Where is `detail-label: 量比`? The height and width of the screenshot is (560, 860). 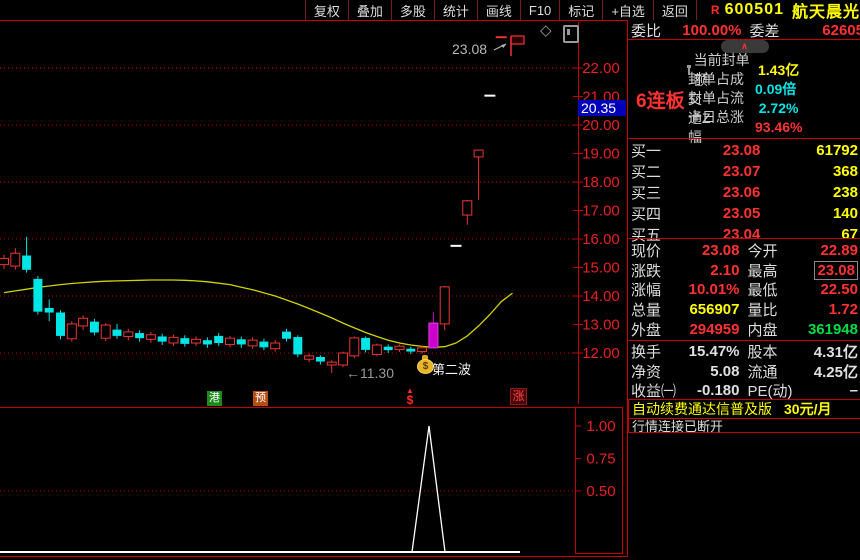 detail-label: 量比 is located at coordinates (762, 311).